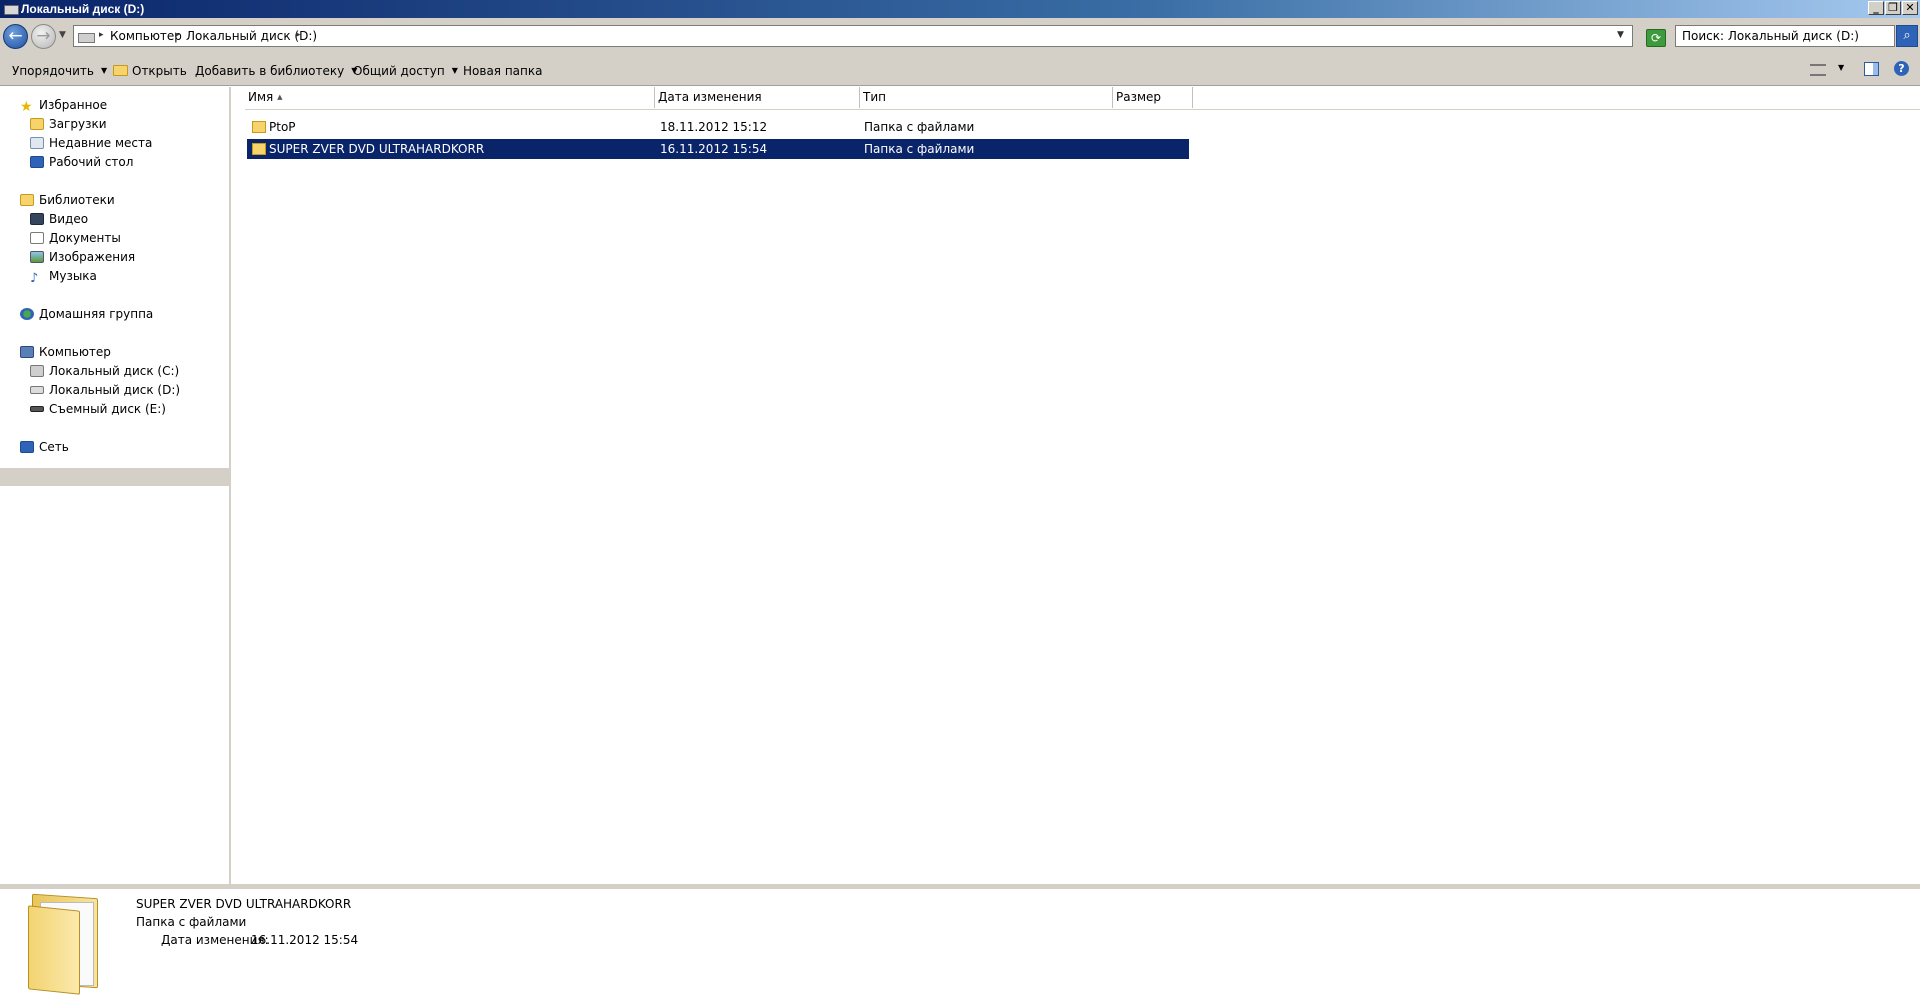 The width and height of the screenshot is (1920, 1000). I want to click on help-icon: ?, so click(1901, 68).